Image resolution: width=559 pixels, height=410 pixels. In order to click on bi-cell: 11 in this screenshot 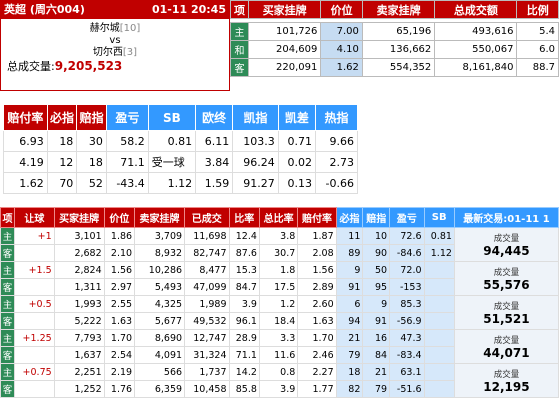, I will do `click(349, 236)`.